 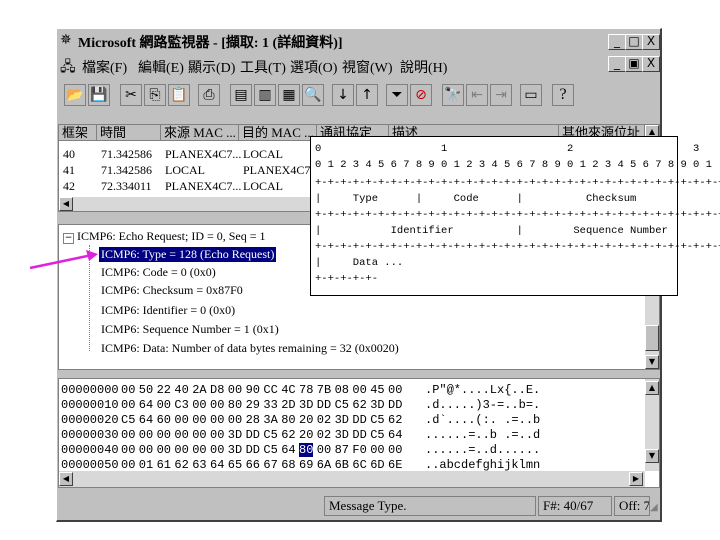 What do you see at coordinates (209, 95) in the screenshot?
I see `print-icon: ⎙` at bounding box center [209, 95].